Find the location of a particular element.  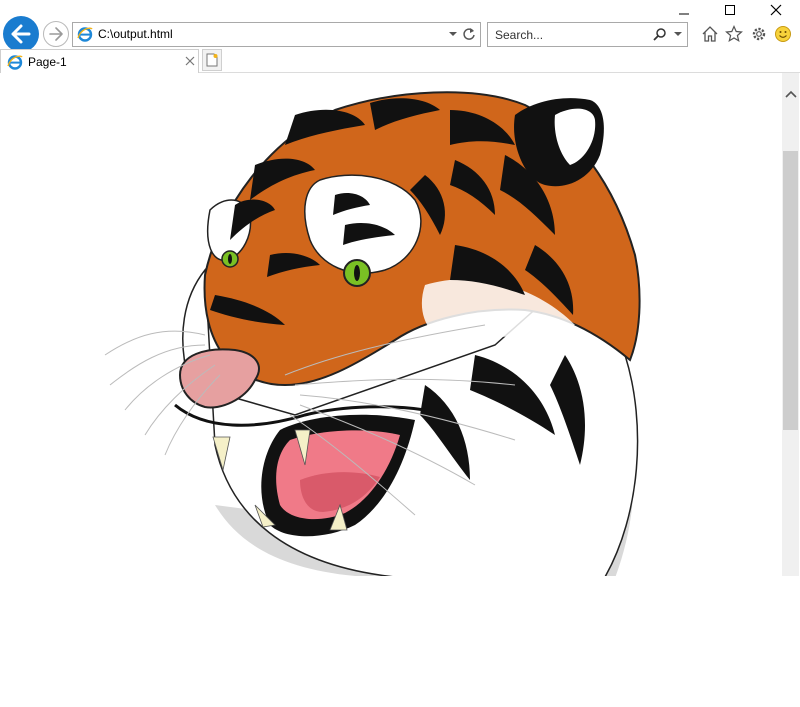

maximize-icon is located at coordinates (730, 10).